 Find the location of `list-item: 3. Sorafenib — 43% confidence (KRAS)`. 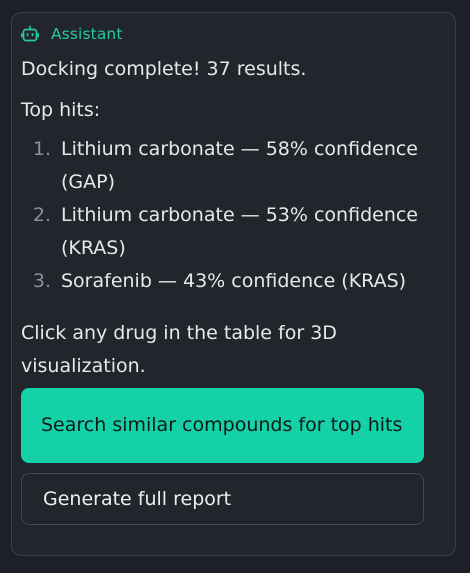

list-item: 3. Sorafenib — 43% confidence (KRAS) is located at coordinates (231, 281).